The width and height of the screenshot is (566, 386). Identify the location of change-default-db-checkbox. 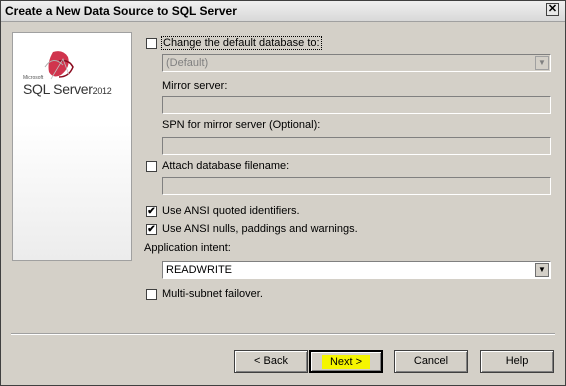
(151, 43).